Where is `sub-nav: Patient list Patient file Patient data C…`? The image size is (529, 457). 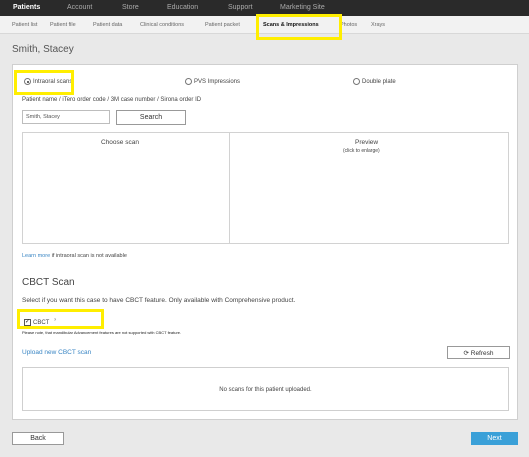
sub-nav: Patient list Patient file Patient data C… is located at coordinates (264, 25).